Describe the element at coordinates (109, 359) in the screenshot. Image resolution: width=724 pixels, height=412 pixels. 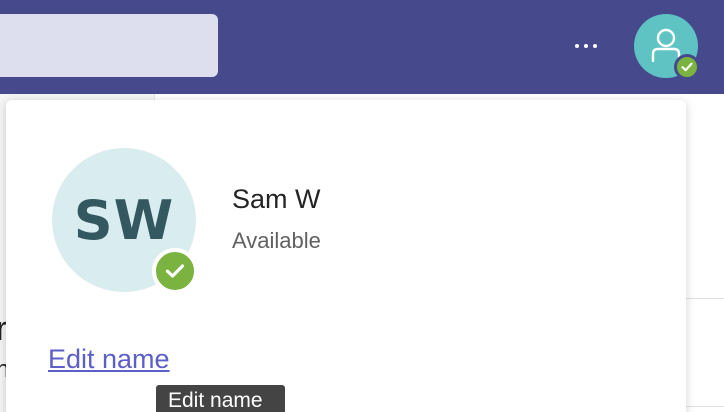
I see `edit-name-link: Edit name` at that location.